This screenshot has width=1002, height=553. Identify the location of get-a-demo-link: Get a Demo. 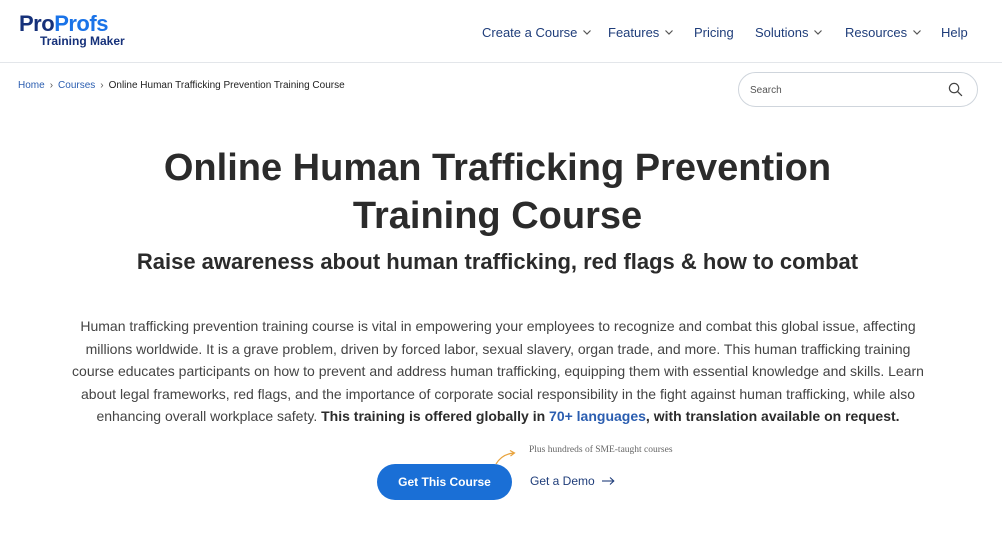
(572, 481).